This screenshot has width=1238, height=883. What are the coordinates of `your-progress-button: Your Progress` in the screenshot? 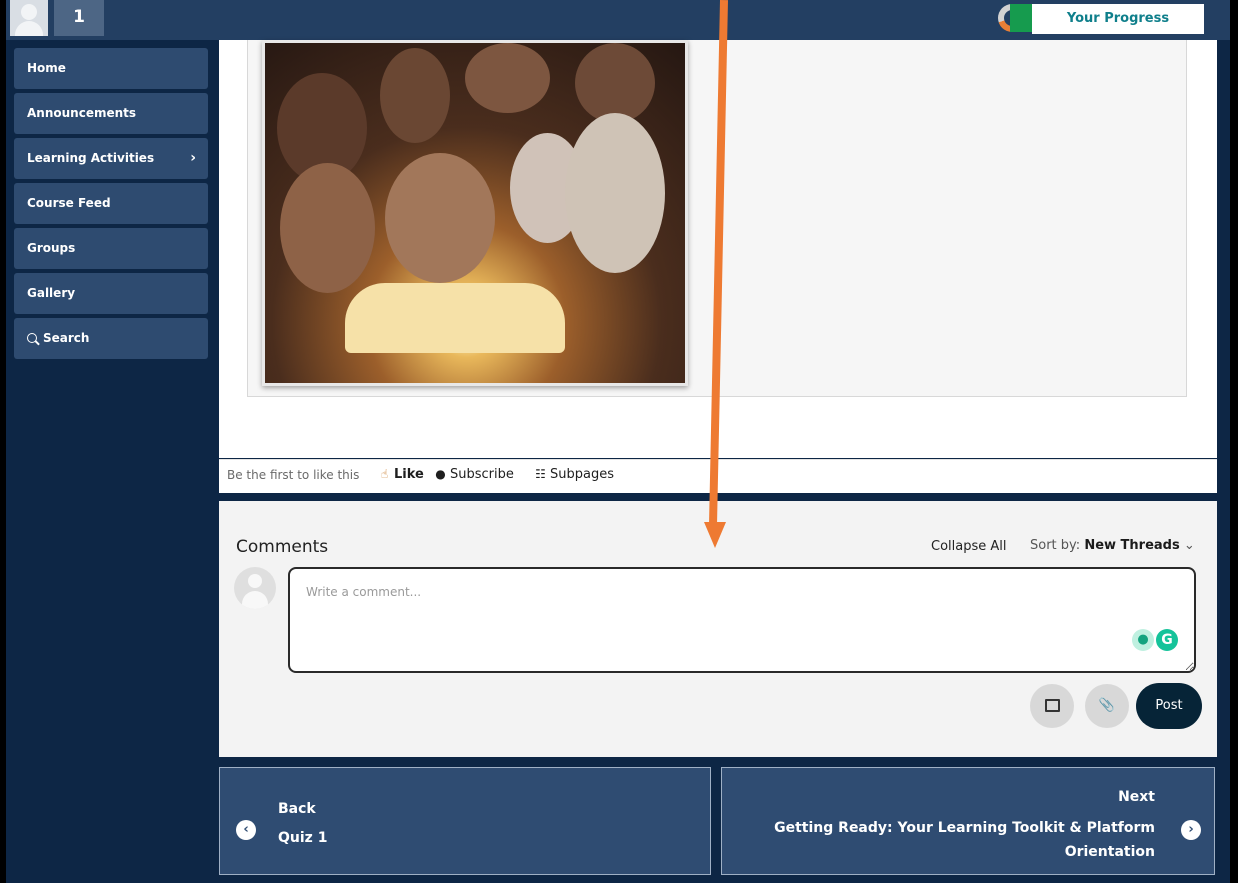 It's located at (1118, 19).